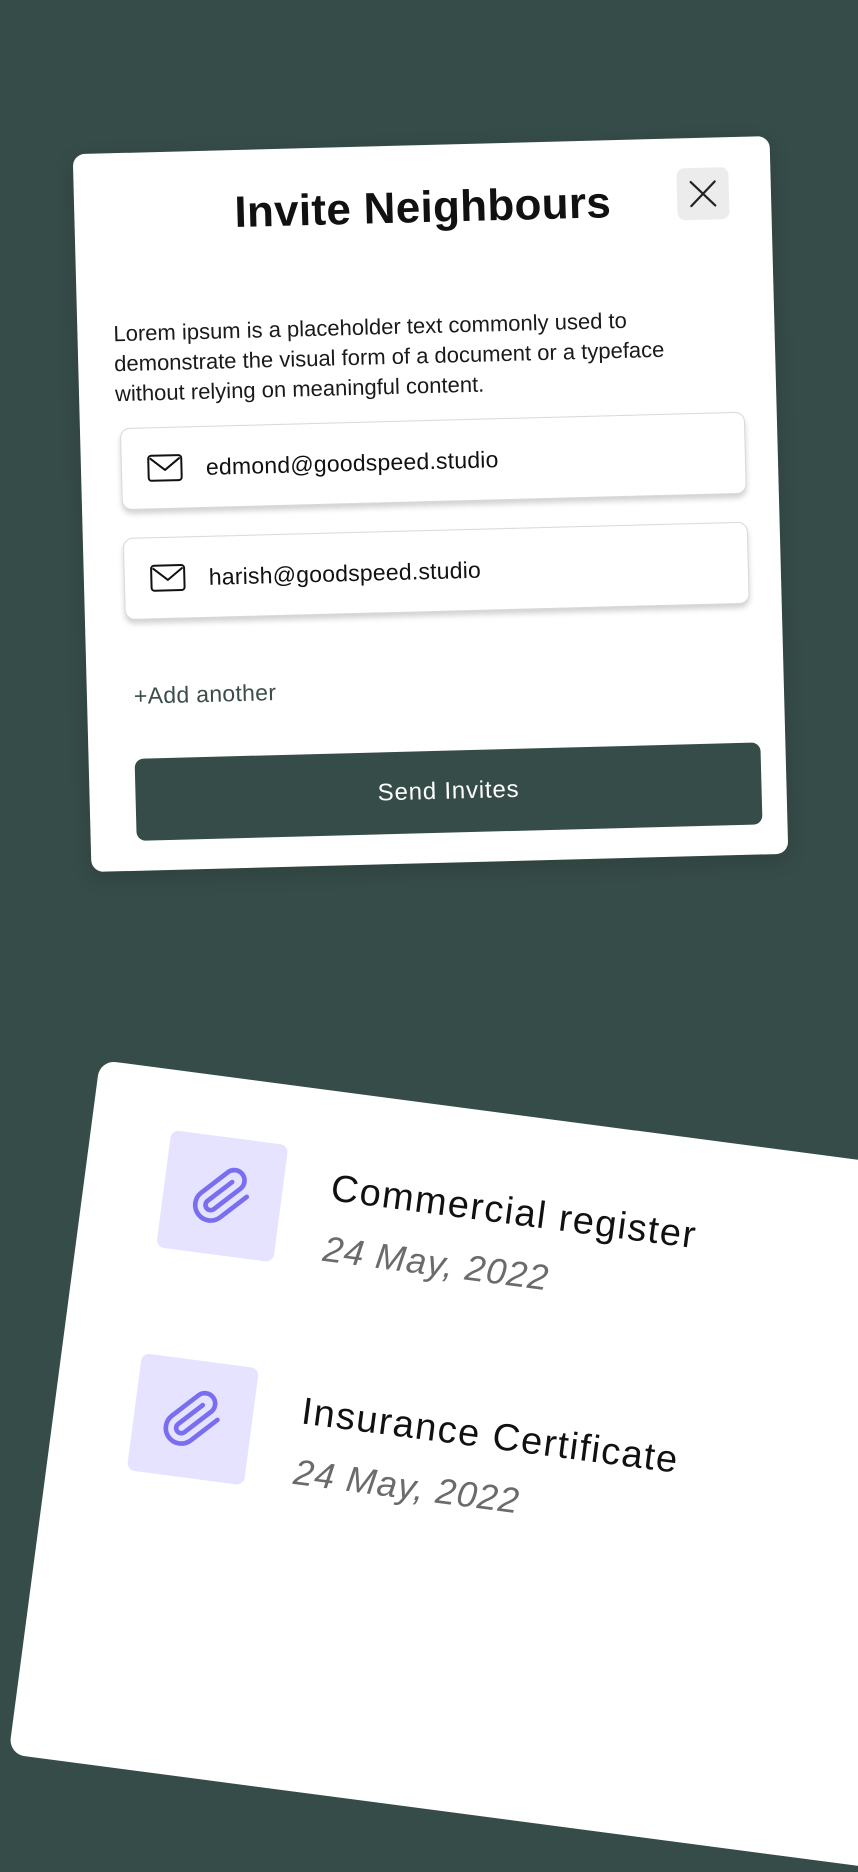 This screenshot has height=1872, width=858. I want to click on document-item: Insurance Certificate 24 May, 2022, so click(405, 1447).